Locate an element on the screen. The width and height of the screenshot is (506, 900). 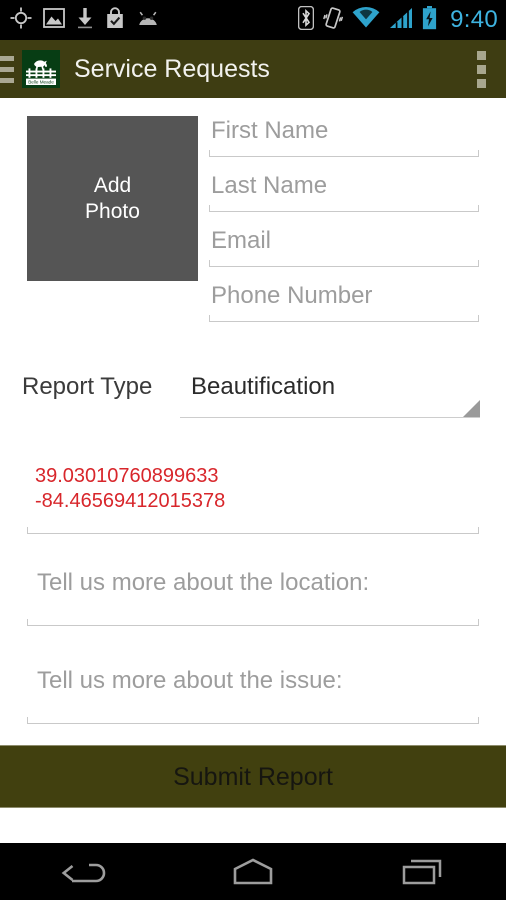
app-bar: Belle Meade Service Requests is located at coordinates (253, 69).